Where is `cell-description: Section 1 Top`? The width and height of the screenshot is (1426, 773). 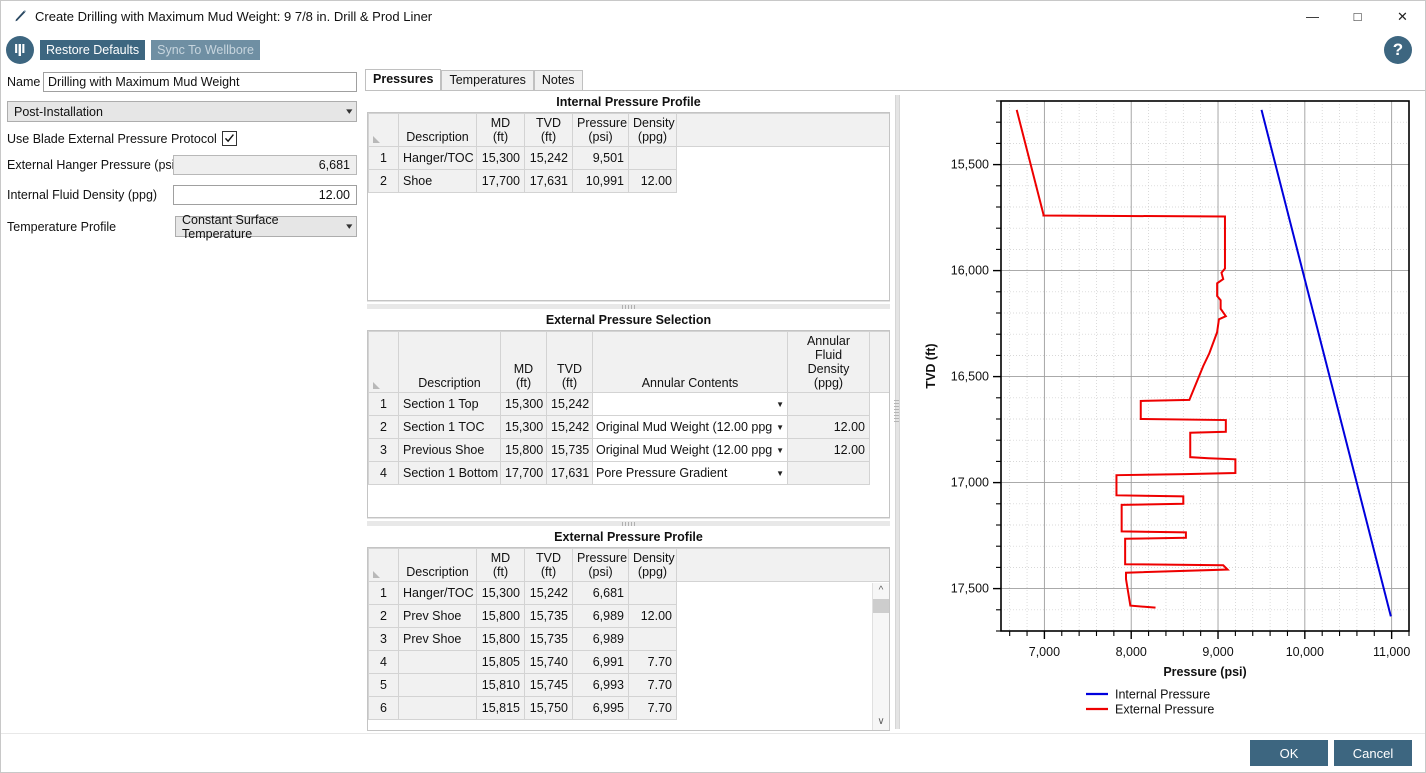
cell-description: Section 1 Top is located at coordinates (449, 404).